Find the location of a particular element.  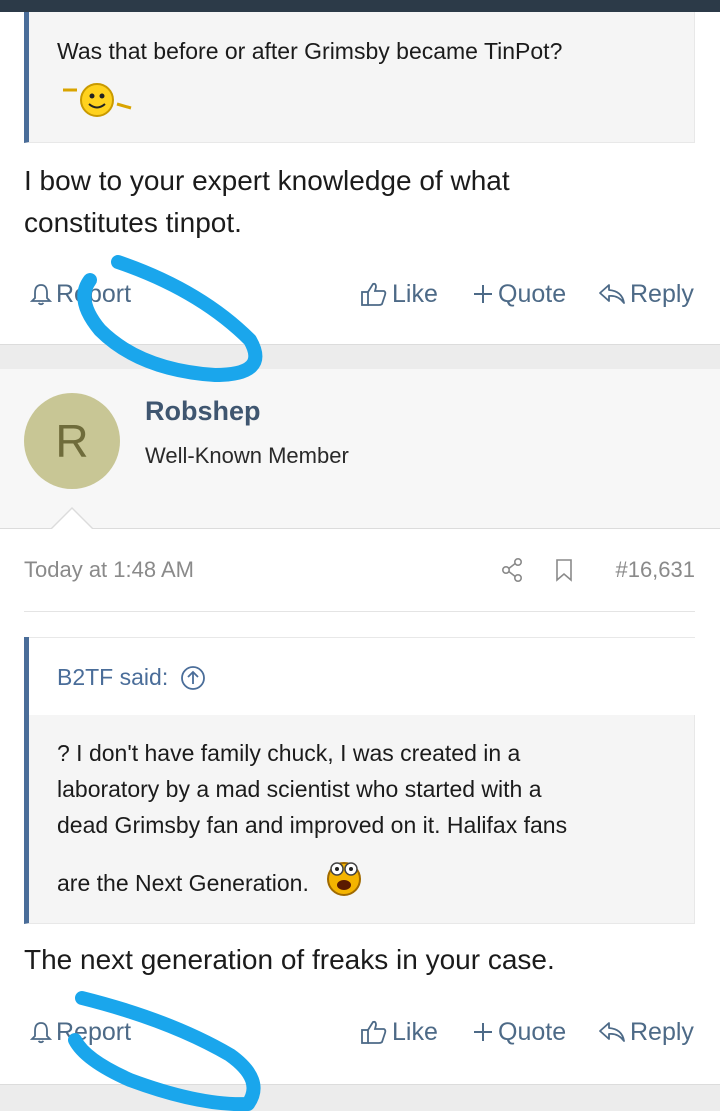

shocked-smiley-icon is located at coordinates (344, 879).